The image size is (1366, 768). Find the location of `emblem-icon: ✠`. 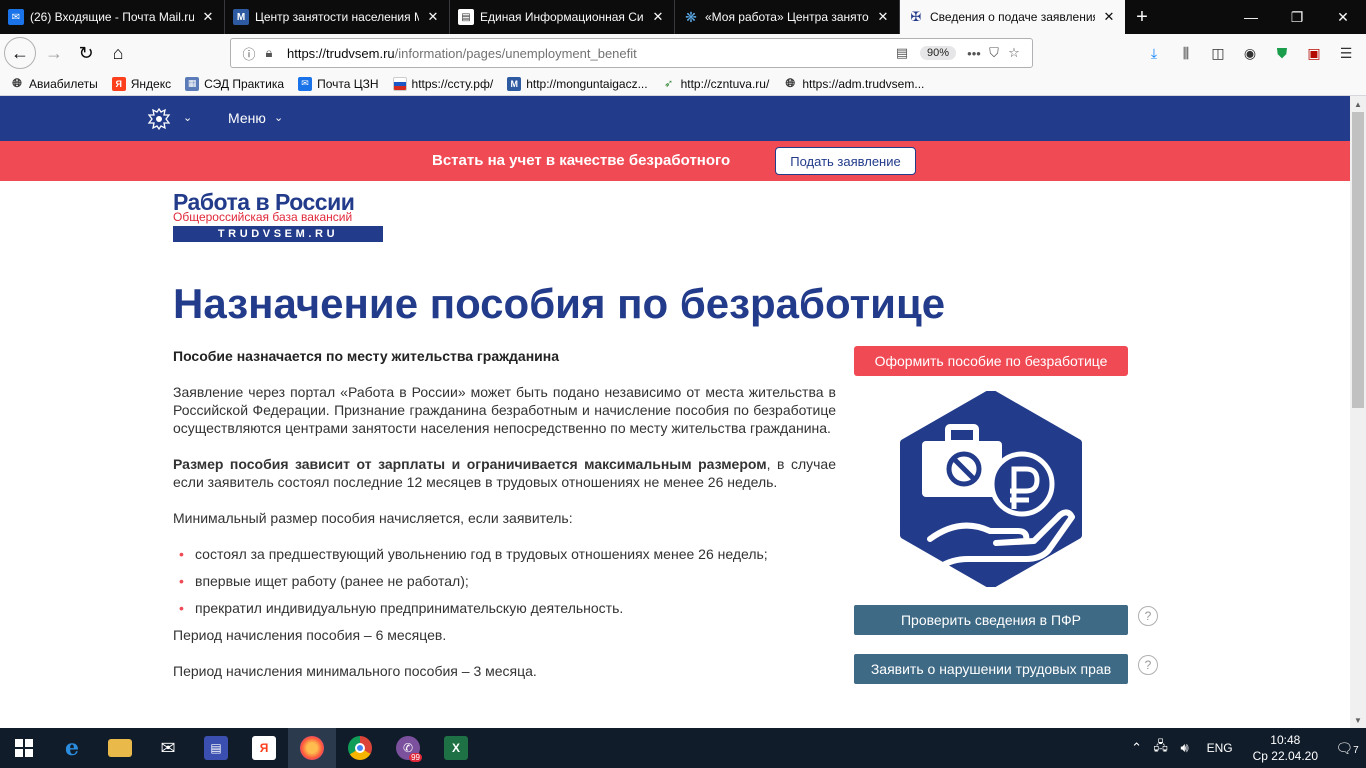

emblem-icon: ✠ is located at coordinates (916, 16).